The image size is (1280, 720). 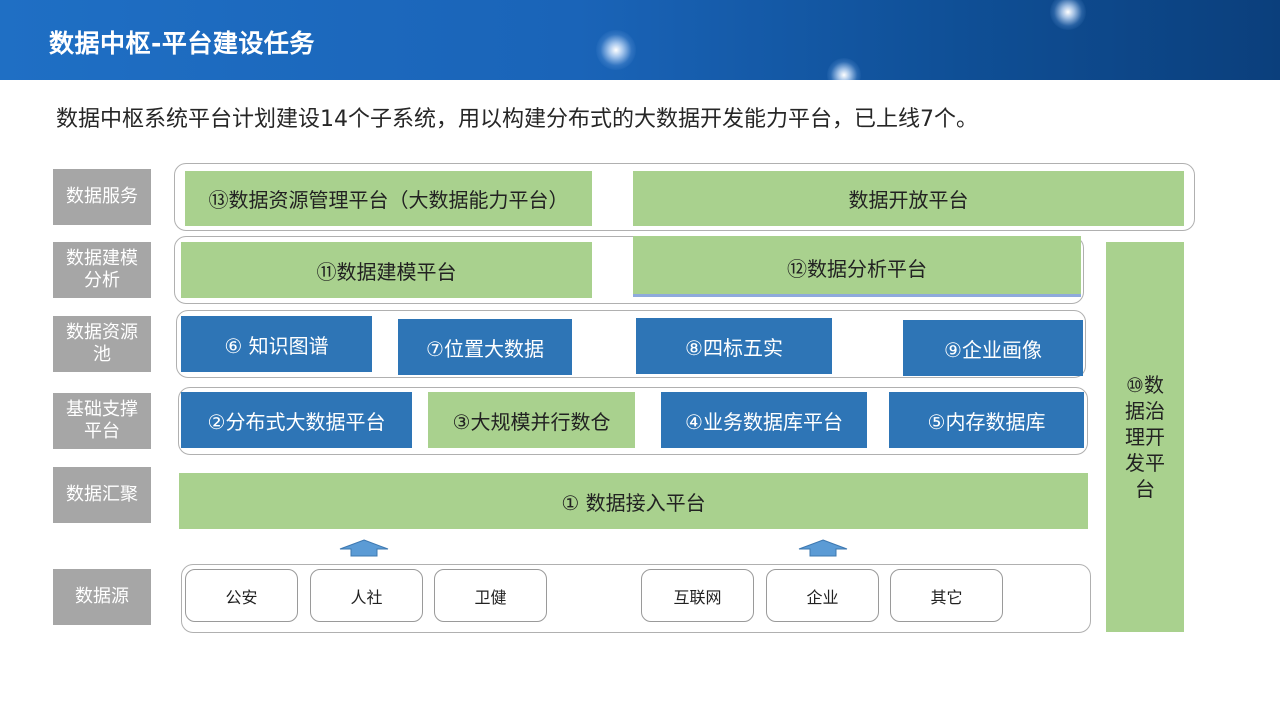 What do you see at coordinates (697, 595) in the screenshot?
I see `source-internet: 互联网` at bounding box center [697, 595].